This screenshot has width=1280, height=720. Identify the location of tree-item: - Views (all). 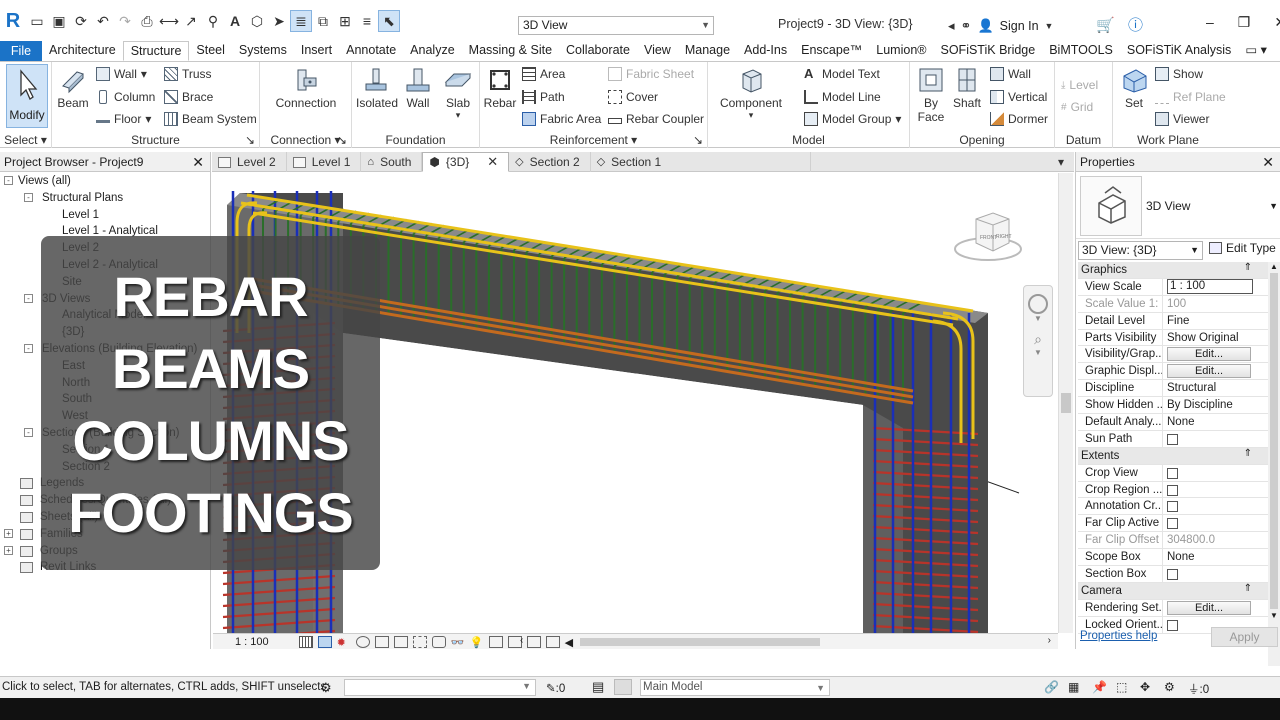
(105, 181).